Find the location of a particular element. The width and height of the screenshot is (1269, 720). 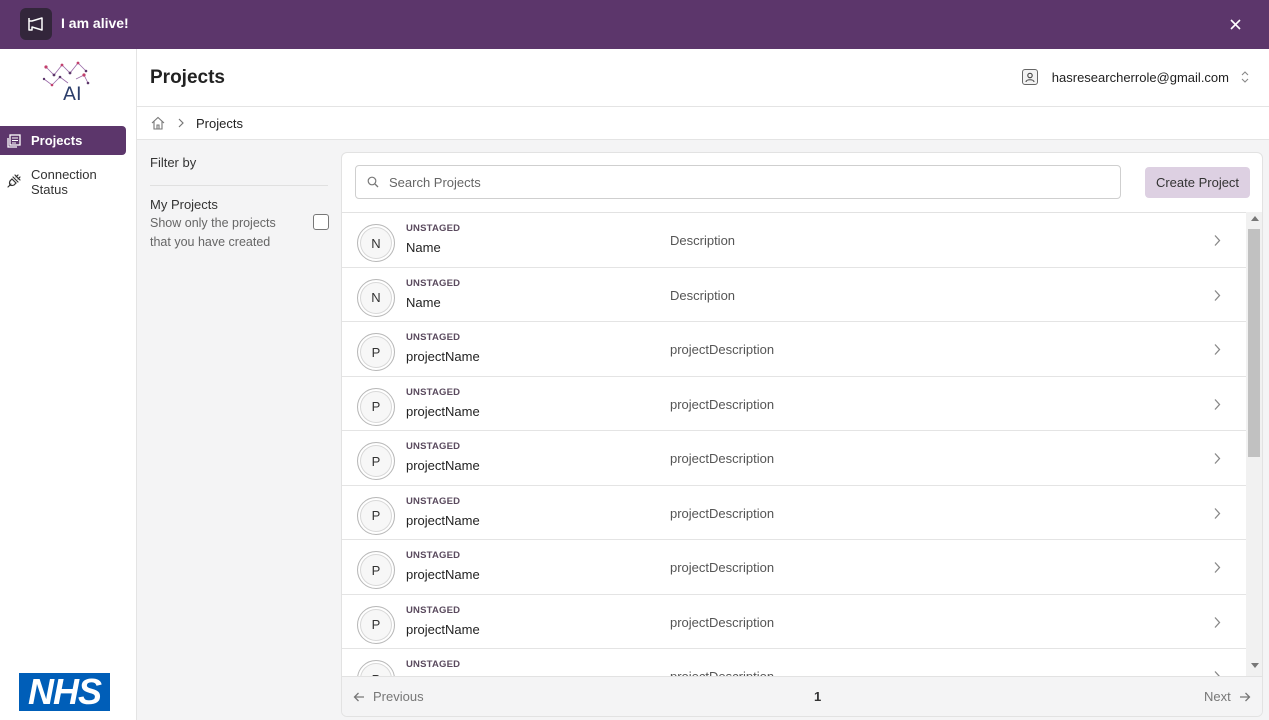

next-label: Next is located at coordinates (1217, 696).